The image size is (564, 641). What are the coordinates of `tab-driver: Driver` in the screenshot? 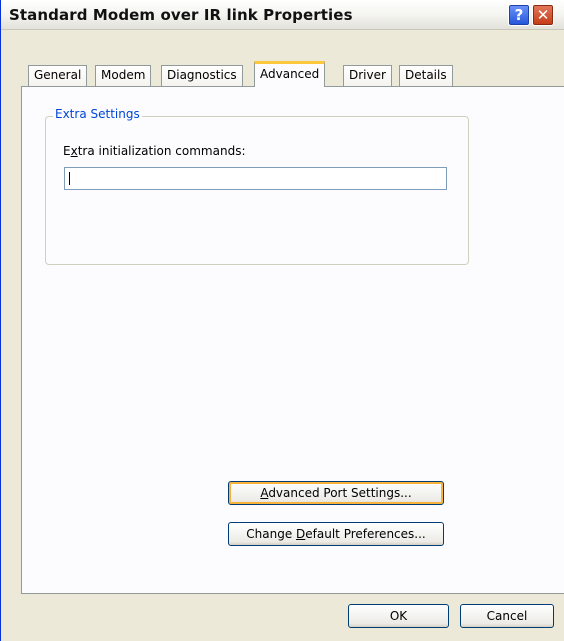 It's located at (367, 75).